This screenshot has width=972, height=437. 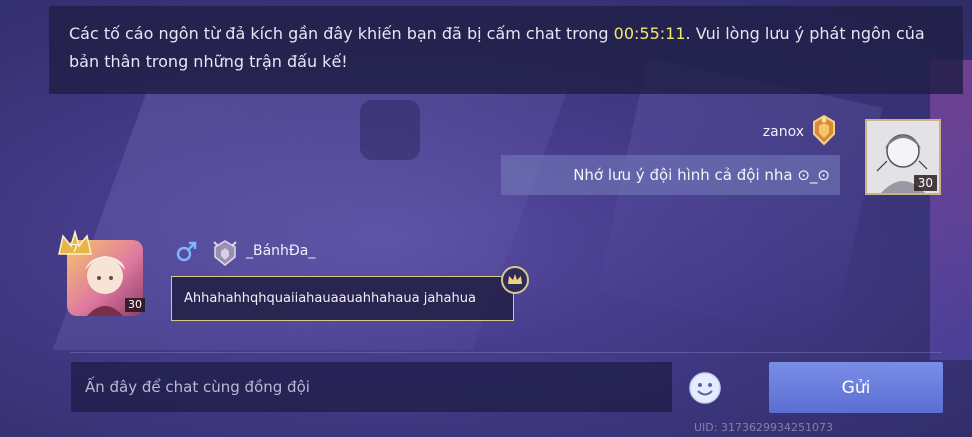 I want to click on rank-crown-icon: 7, so click(x=75, y=242).